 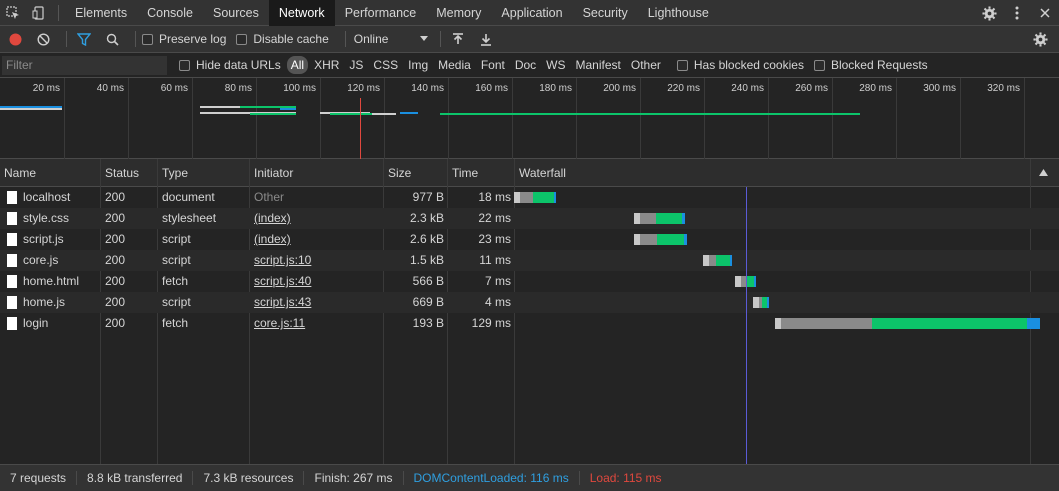 I want to click on tab-lighthouse: Lighthouse, so click(x=678, y=13).